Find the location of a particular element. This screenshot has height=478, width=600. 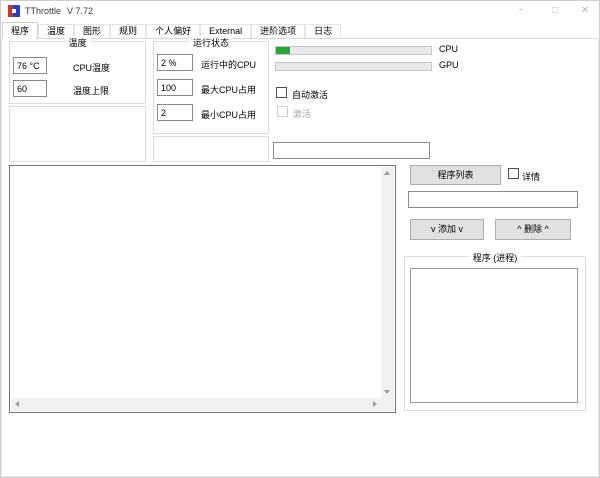

min-cpu-label: 最小CPU占用 is located at coordinates (229, 115).